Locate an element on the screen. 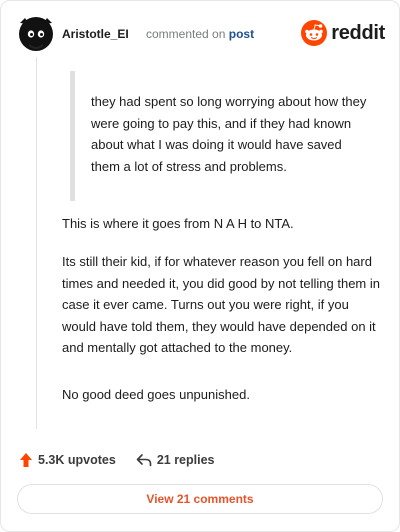 The width and height of the screenshot is (400, 532). reddit-brand: reddit is located at coordinates (343, 33).